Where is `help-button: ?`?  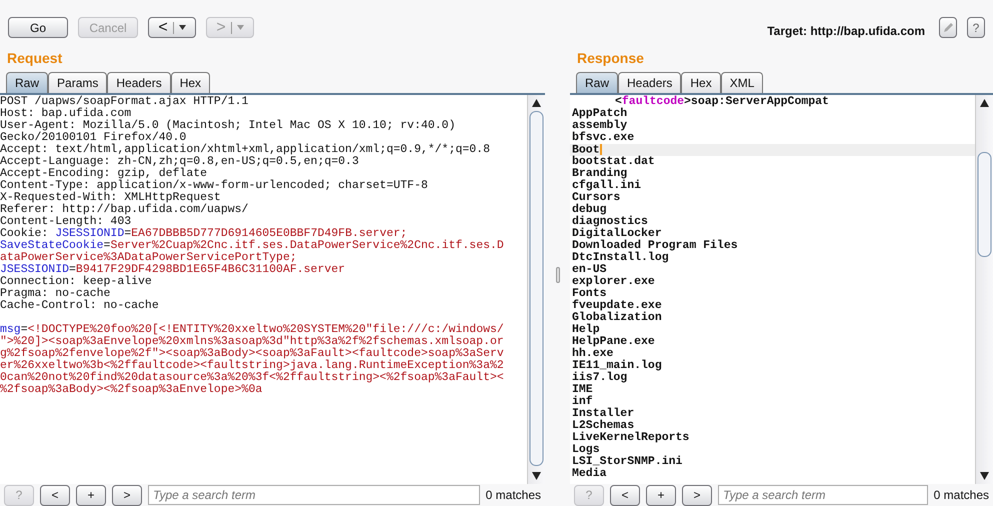
help-button: ? is located at coordinates (976, 27).